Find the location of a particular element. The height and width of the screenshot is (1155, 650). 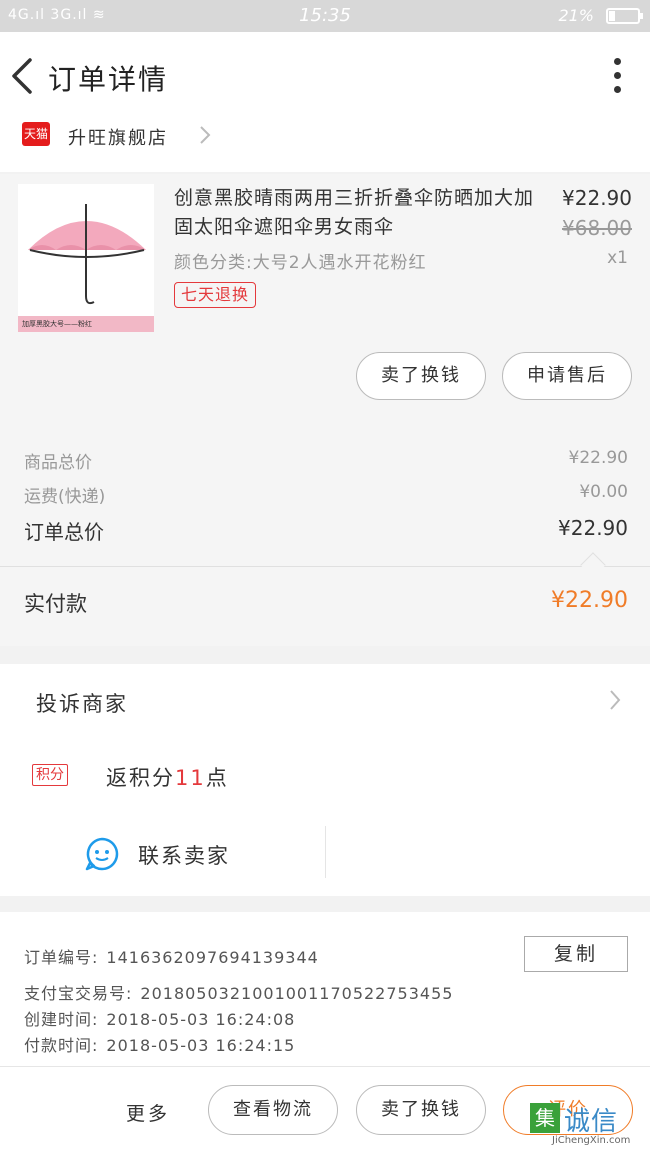

alipay-number: 2018050321001001170522753455 is located at coordinates (297, 993).